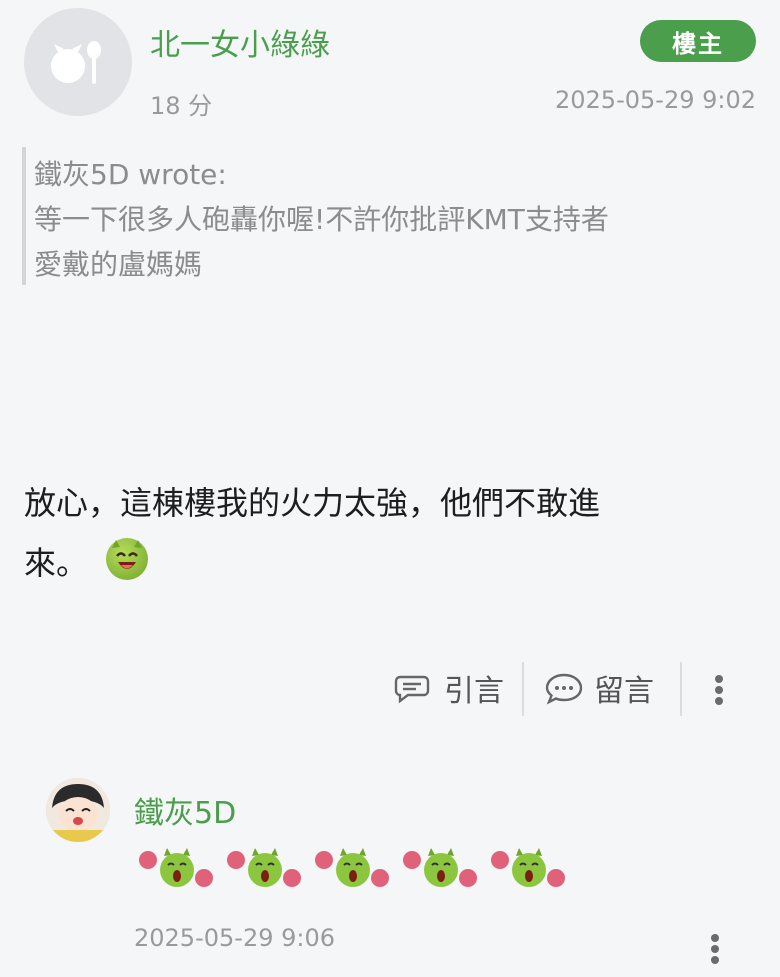 This screenshot has height=977, width=780. Describe the element at coordinates (312, 503) in the screenshot. I see `post-body-line: 放心，這棟樓我的火力太強，他們不敢進` at that location.